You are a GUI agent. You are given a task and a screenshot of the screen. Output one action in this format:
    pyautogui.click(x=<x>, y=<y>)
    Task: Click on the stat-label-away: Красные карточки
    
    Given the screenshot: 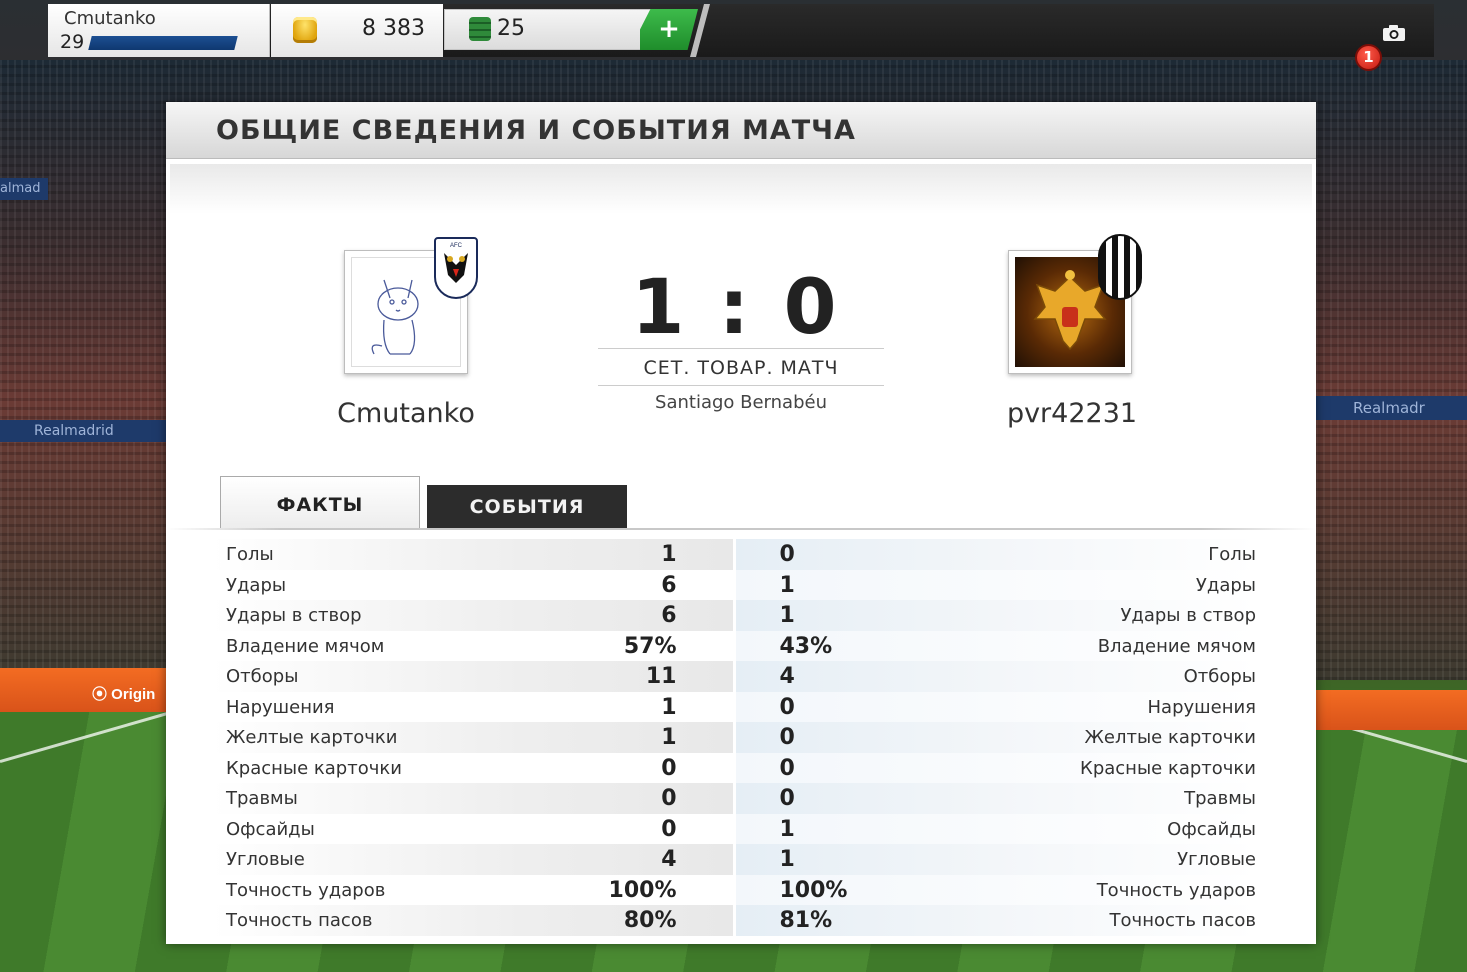 What is the action you would take?
    pyautogui.click(x=1168, y=768)
    